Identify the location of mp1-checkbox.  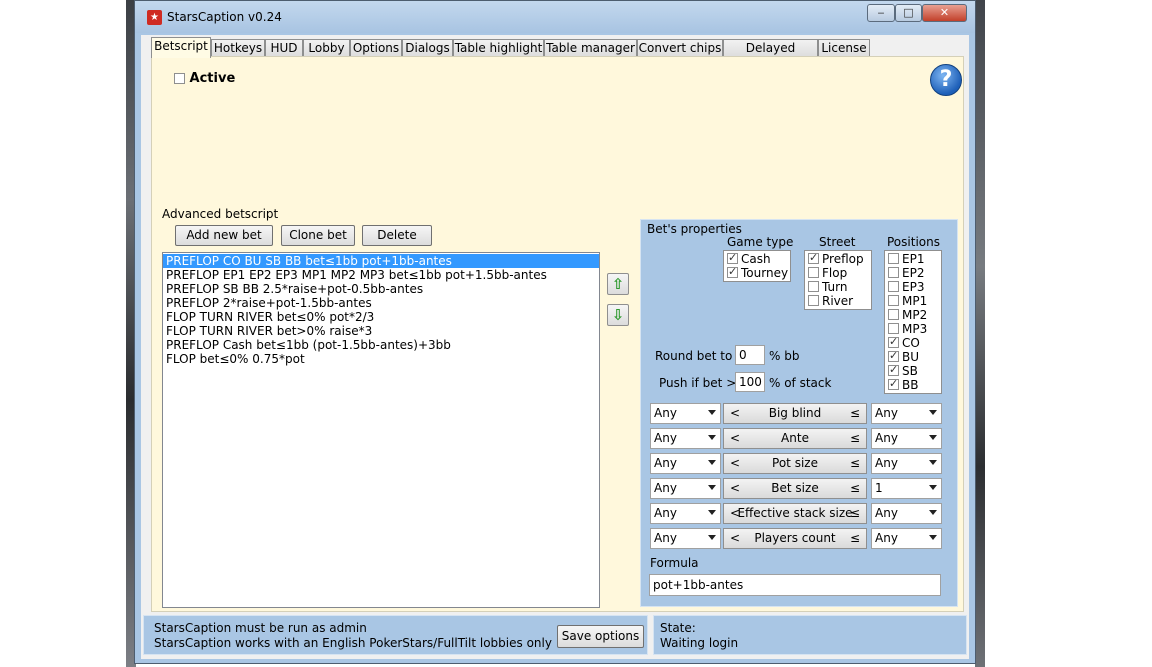
(893, 300).